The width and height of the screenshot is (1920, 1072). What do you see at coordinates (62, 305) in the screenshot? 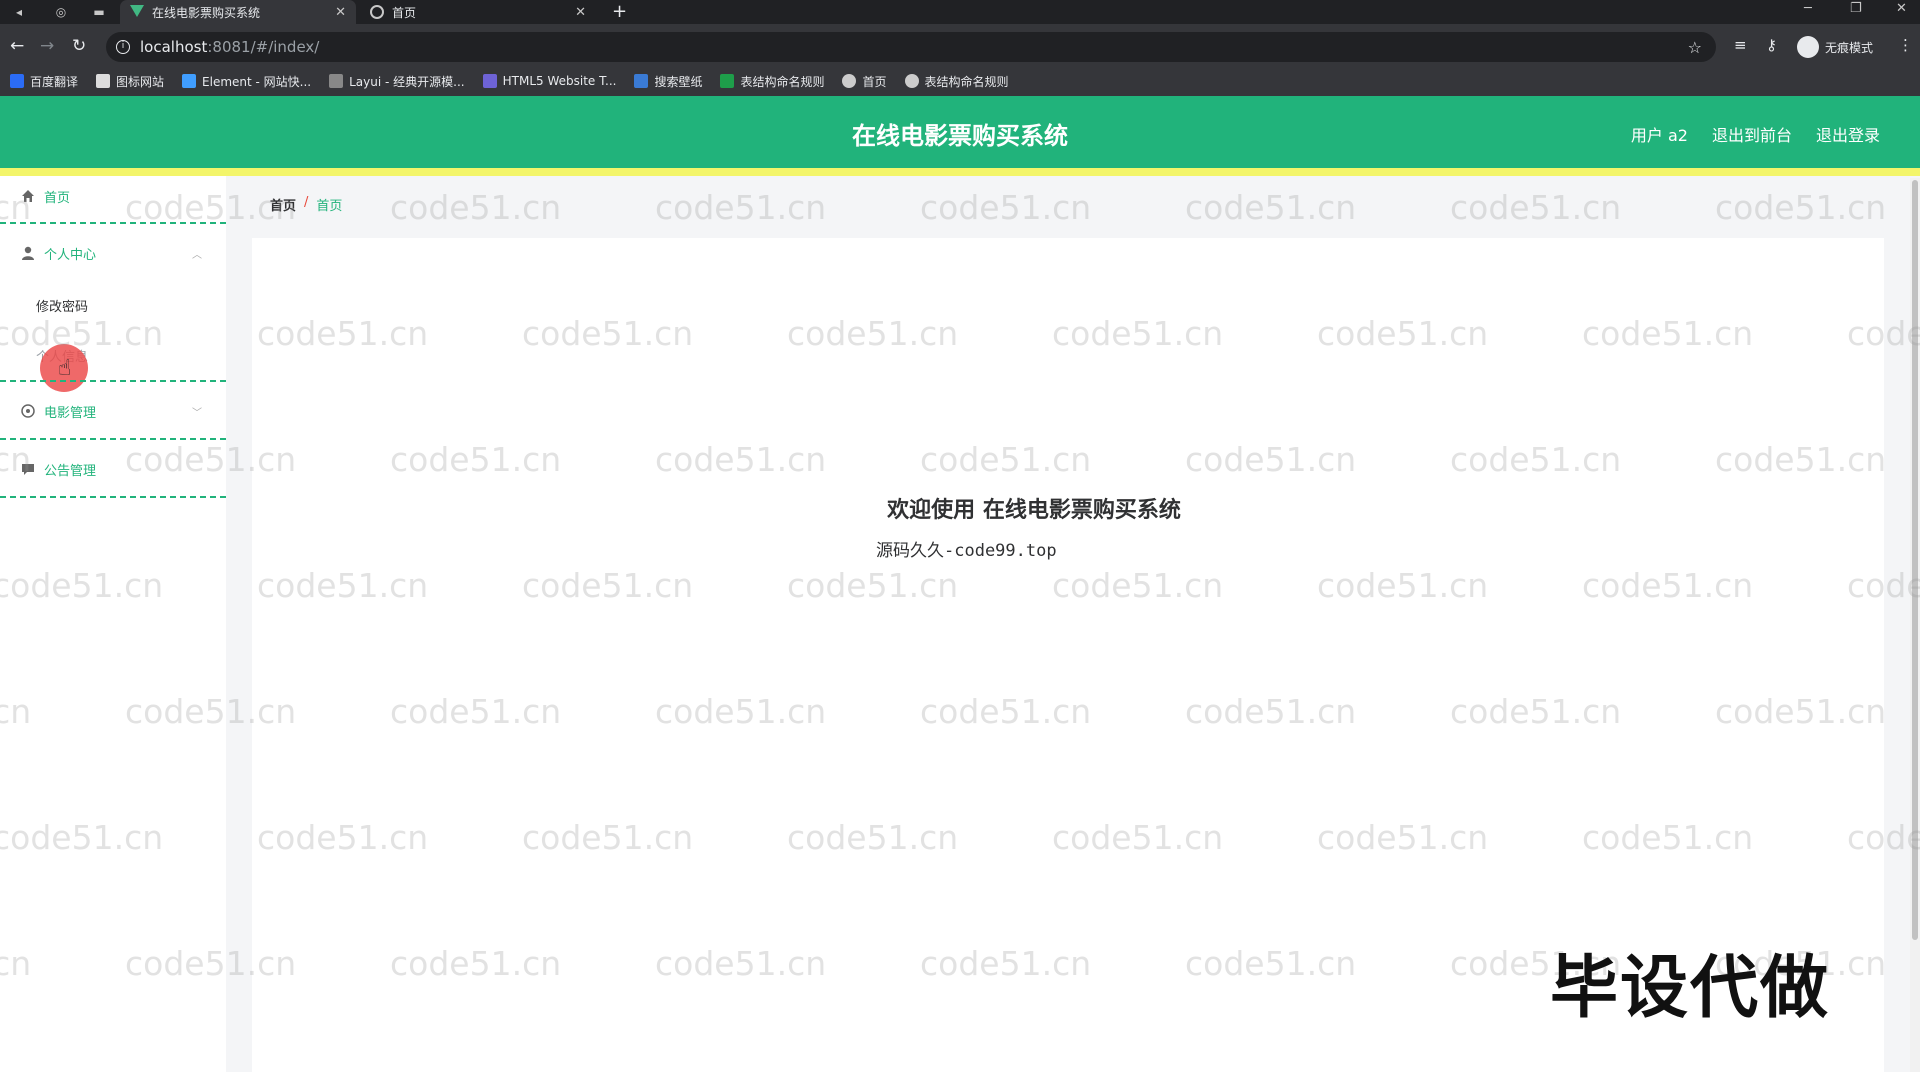
I see `sidebar-subitem-change-password: 修改密码` at bounding box center [62, 305].